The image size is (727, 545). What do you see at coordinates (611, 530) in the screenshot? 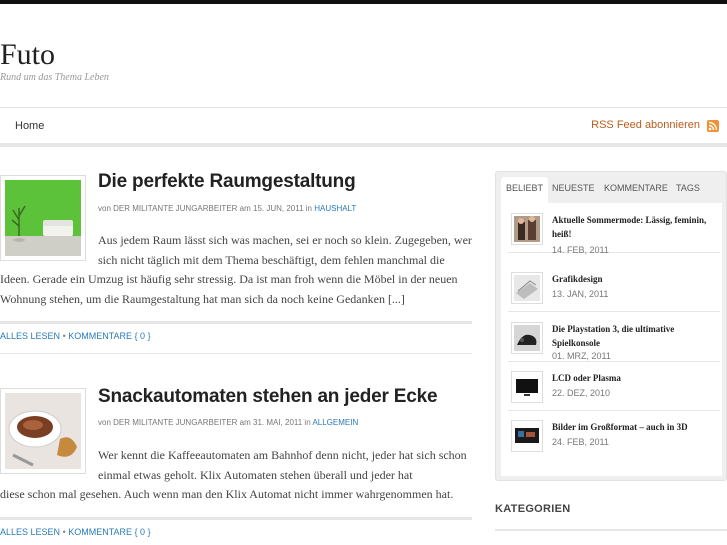
I see `categories-divider` at bounding box center [611, 530].